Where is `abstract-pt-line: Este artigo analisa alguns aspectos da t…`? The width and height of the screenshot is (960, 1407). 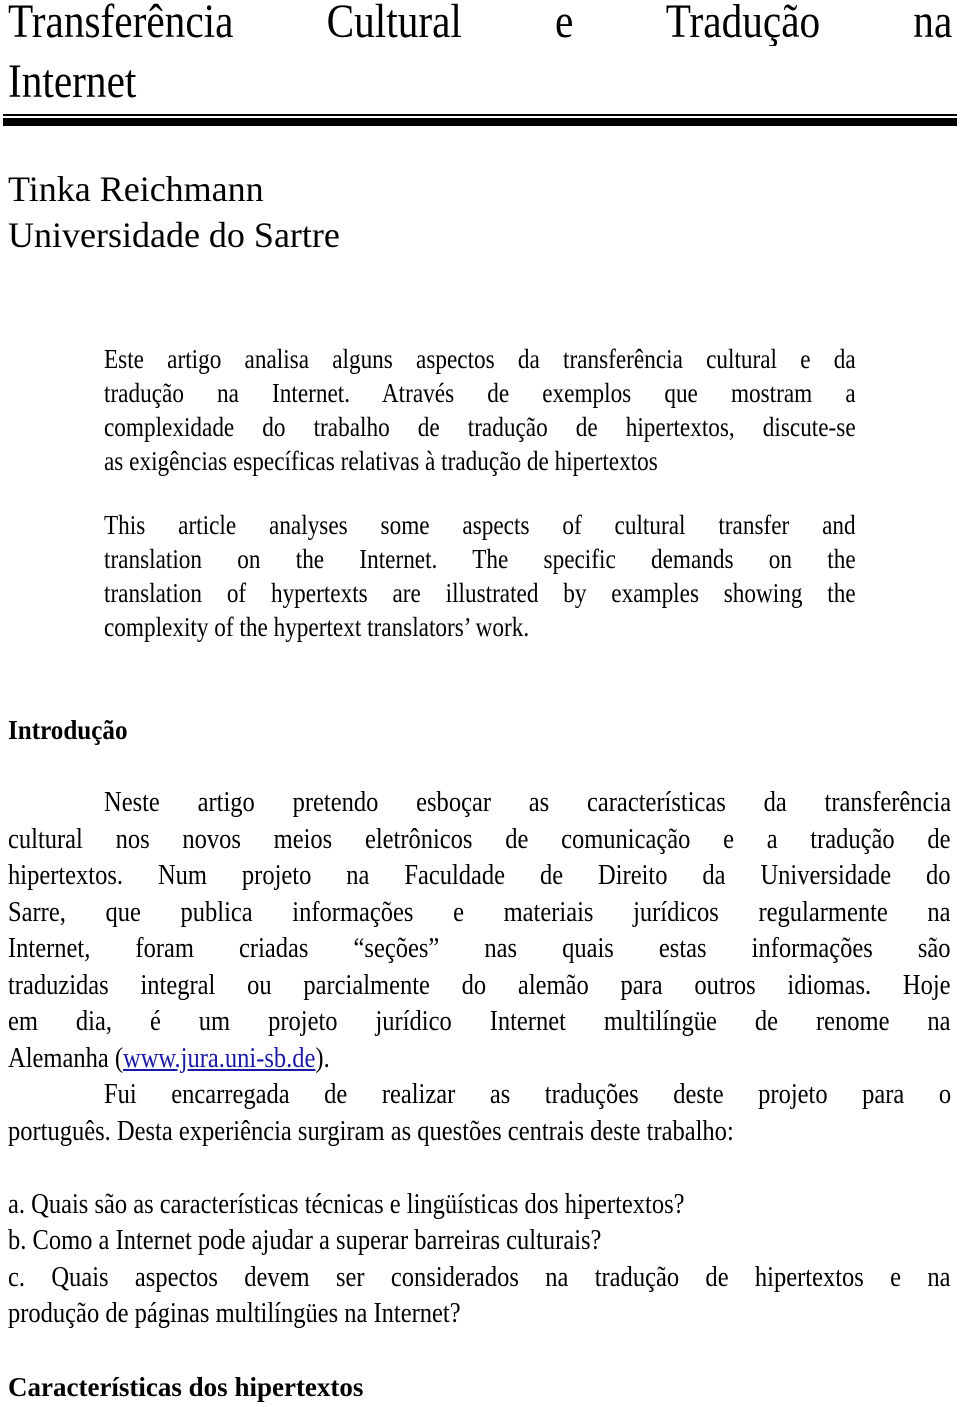 abstract-pt-line: Este artigo analisa alguns aspectos da t… is located at coordinates (480, 359).